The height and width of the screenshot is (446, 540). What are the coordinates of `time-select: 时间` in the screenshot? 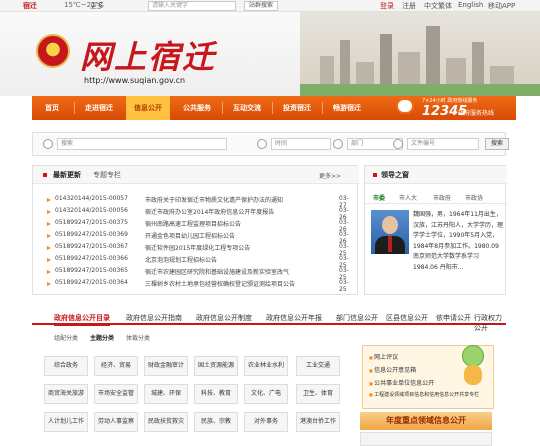 It's located at (301, 144).